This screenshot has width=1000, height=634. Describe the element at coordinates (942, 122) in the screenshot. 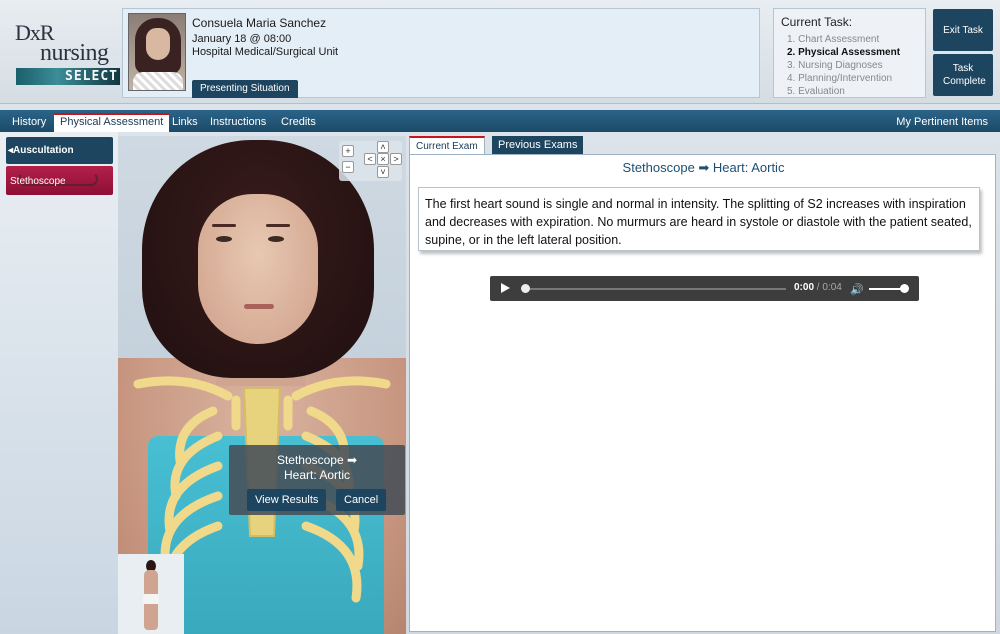

I see `my-pertinent-items-link: My Pertinent Items` at that location.